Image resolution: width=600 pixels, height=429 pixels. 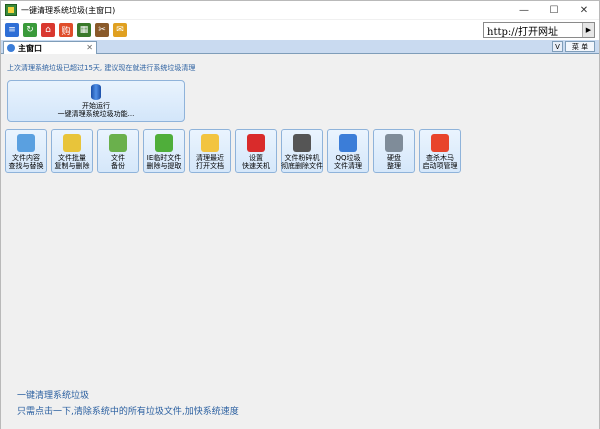 What do you see at coordinates (84, 30) in the screenshot?
I see `game-icon: ▦` at bounding box center [84, 30].